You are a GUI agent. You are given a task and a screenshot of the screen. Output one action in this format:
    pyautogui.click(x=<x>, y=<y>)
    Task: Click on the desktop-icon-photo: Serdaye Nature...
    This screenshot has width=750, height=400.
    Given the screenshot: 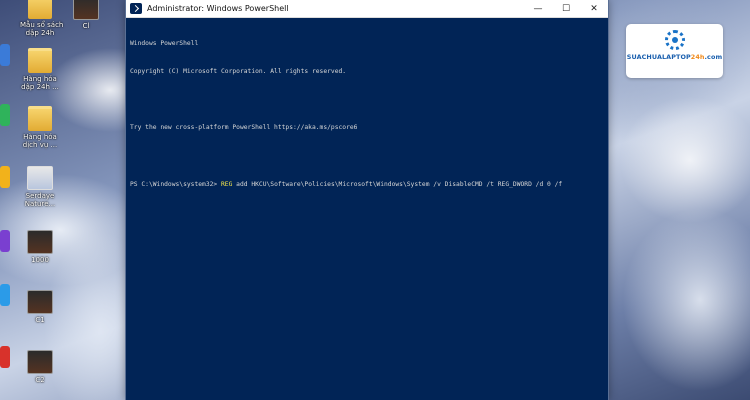 What is the action you would take?
    pyautogui.click(x=40, y=187)
    